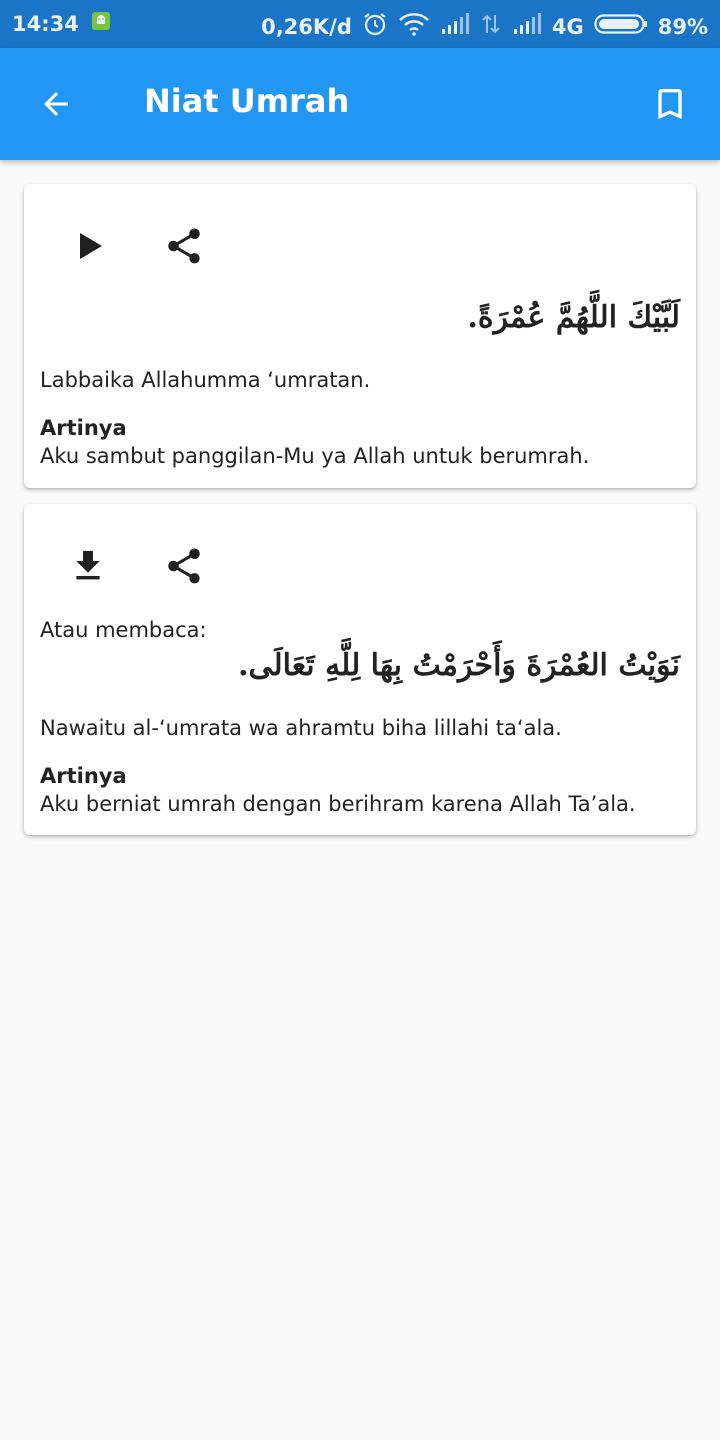 This screenshot has width=720, height=1440. What do you see at coordinates (360, 104) in the screenshot?
I see `app-bar: Niat Umrah` at bounding box center [360, 104].